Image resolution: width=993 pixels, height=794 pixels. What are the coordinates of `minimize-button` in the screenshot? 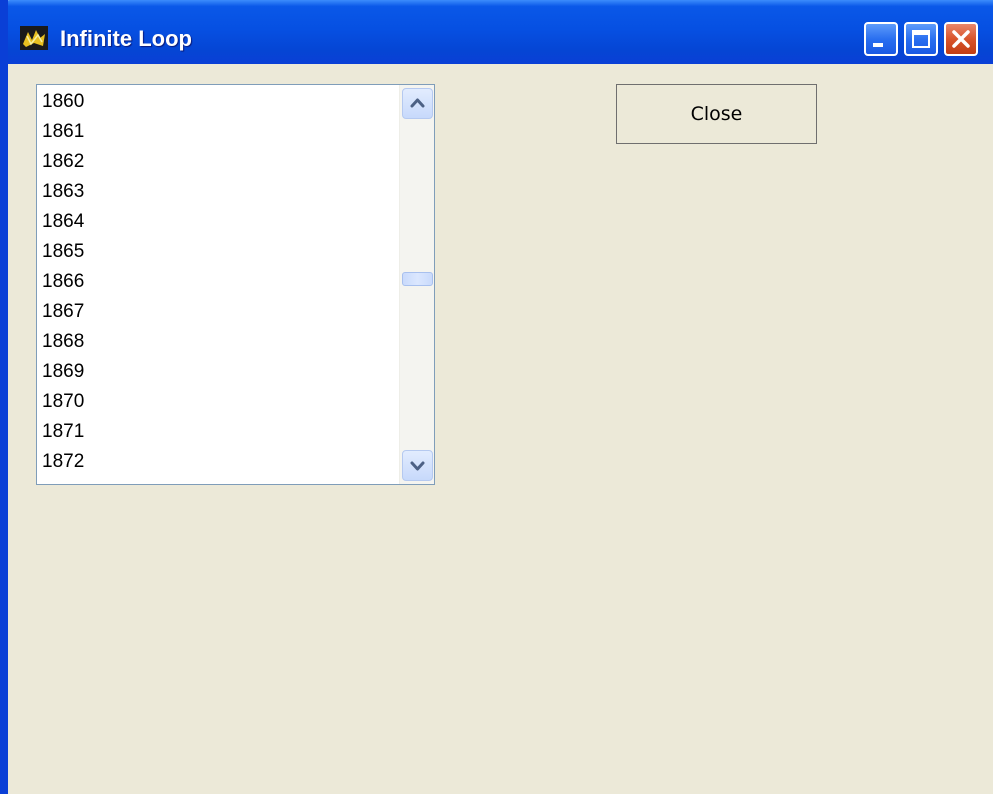 It's located at (881, 39).